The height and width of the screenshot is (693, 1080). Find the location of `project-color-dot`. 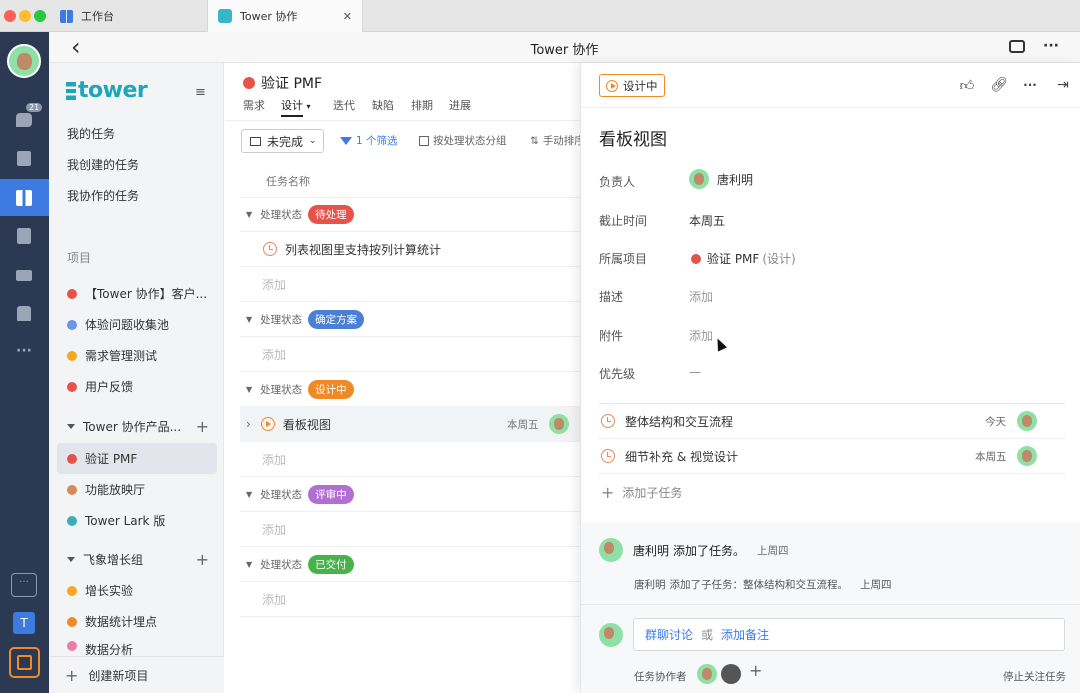

project-color-dot is located at coordinates (72, 621).